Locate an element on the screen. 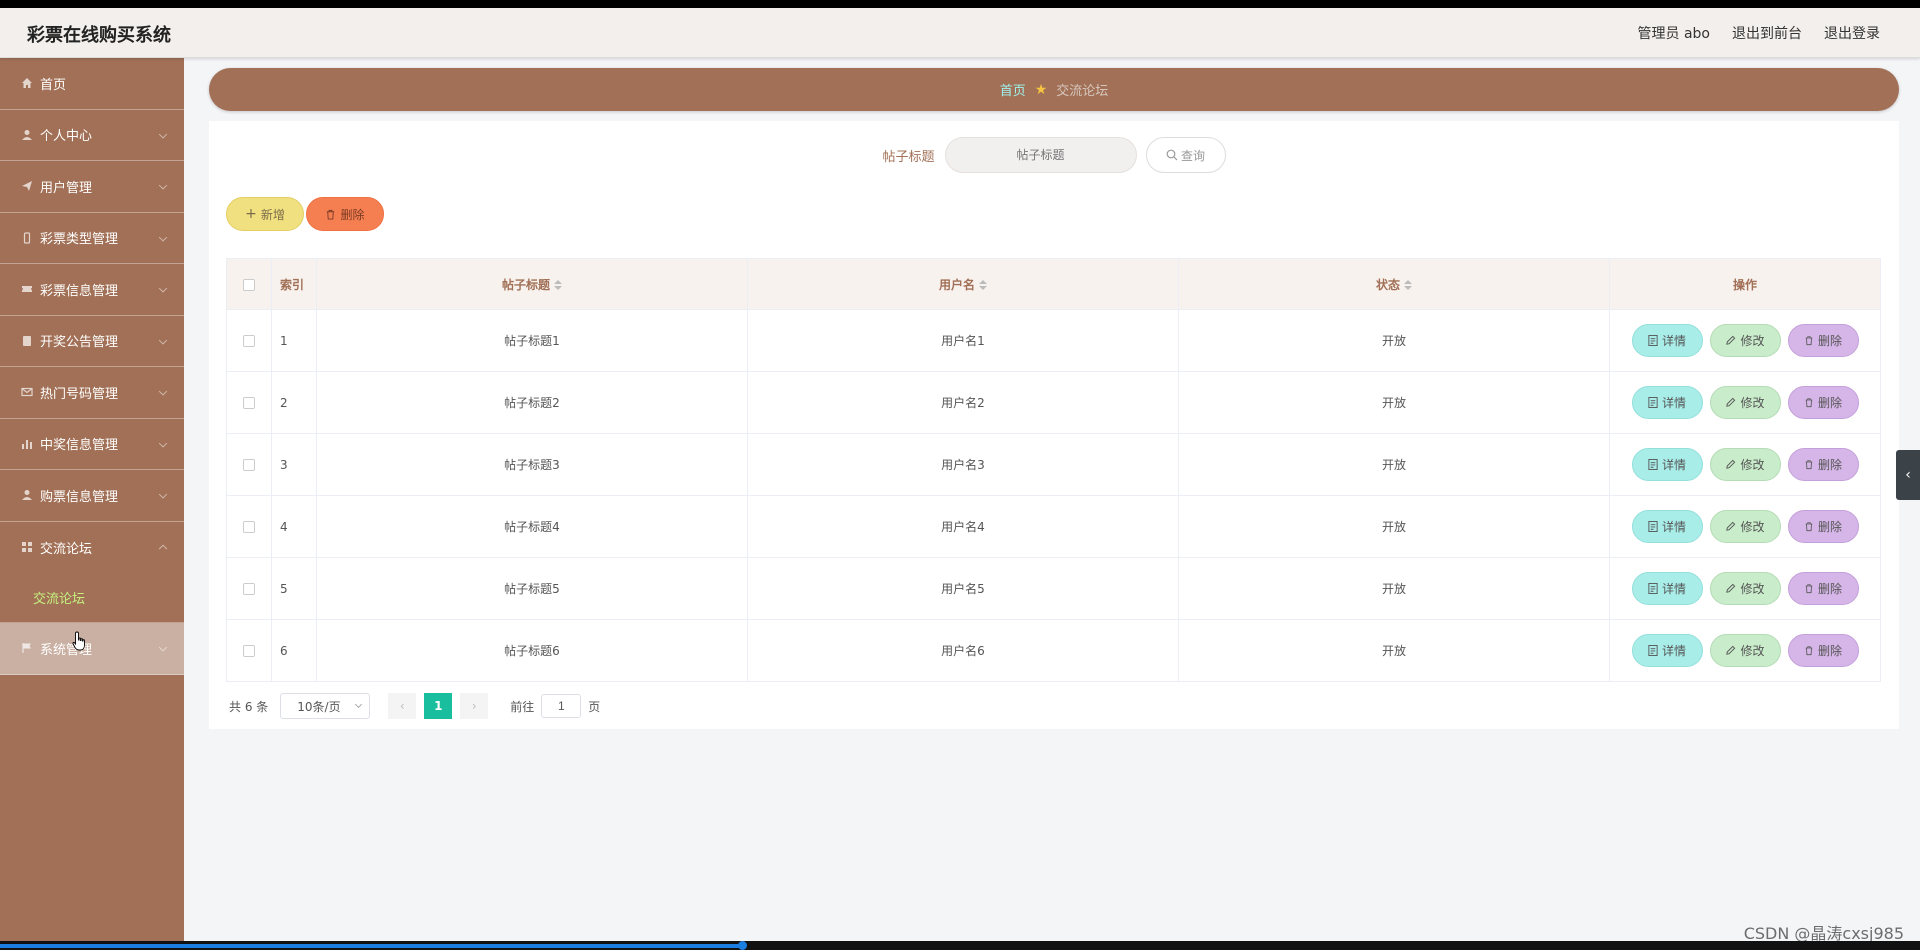  column-header-actions: 操作 is located at coordinates (1745, 284).